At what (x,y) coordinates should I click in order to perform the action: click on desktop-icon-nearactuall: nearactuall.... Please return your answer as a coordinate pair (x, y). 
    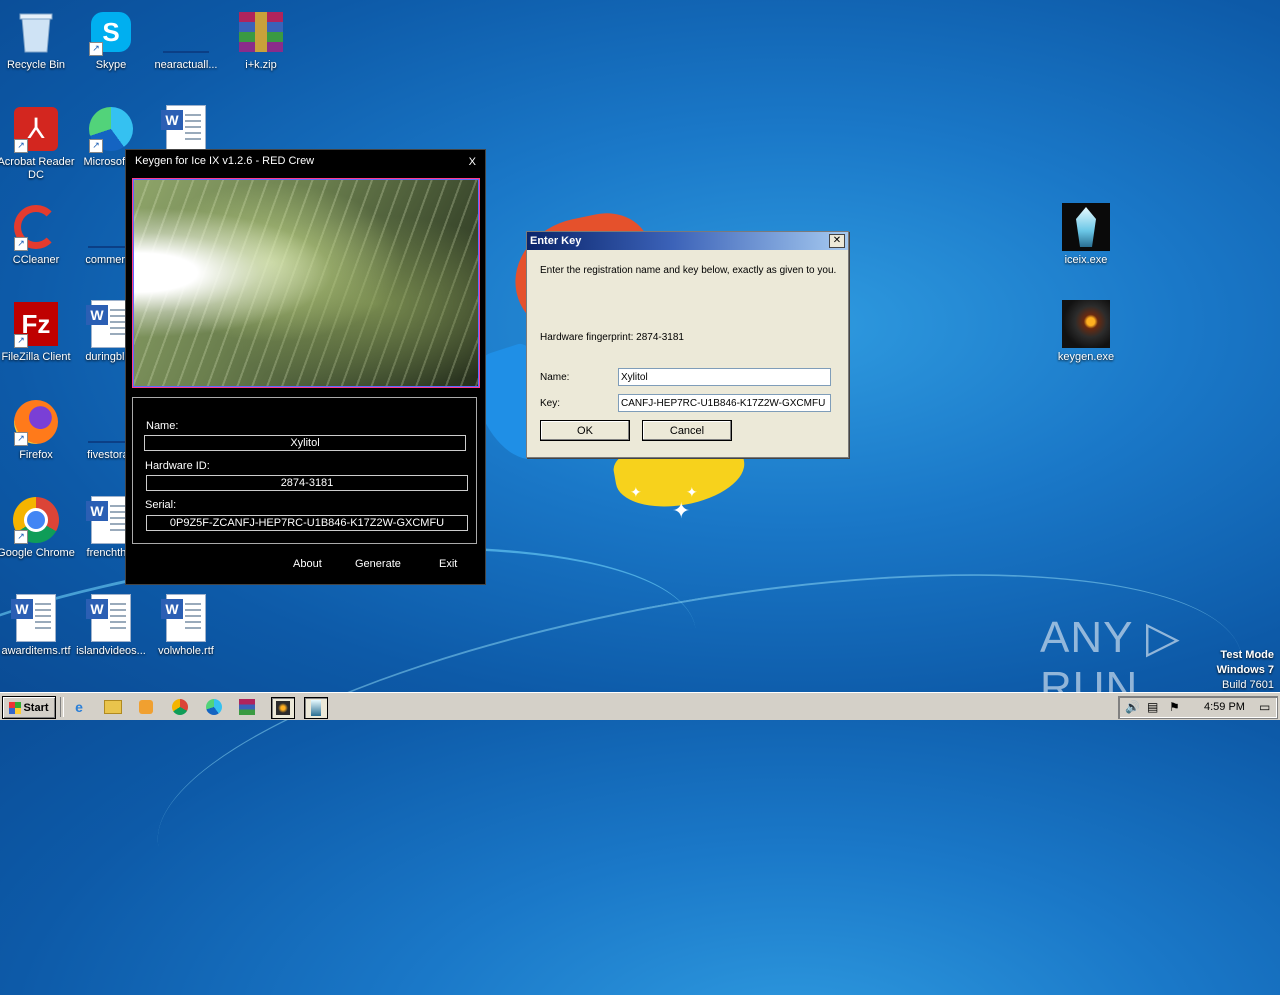
    Looking at the image, I should click on (186, 40).